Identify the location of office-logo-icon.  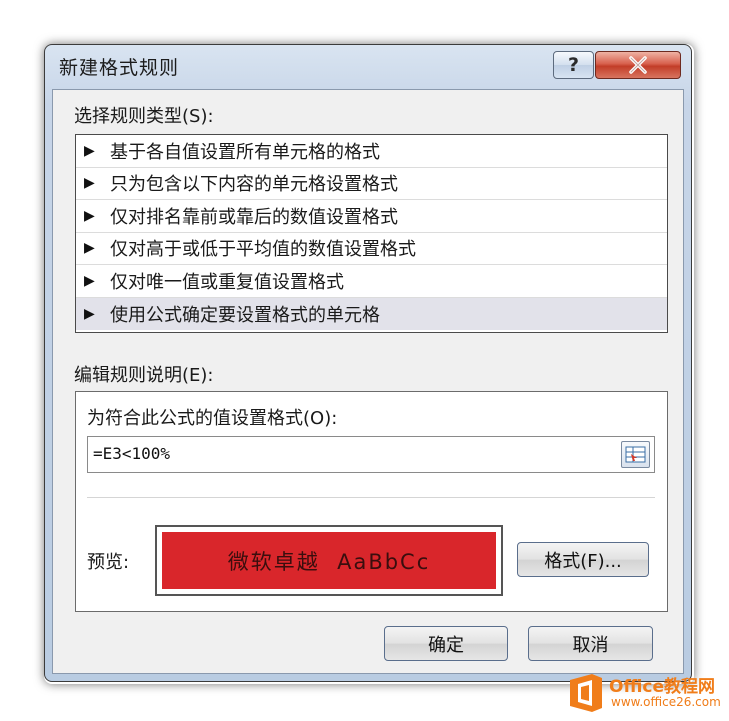
(586, 693).